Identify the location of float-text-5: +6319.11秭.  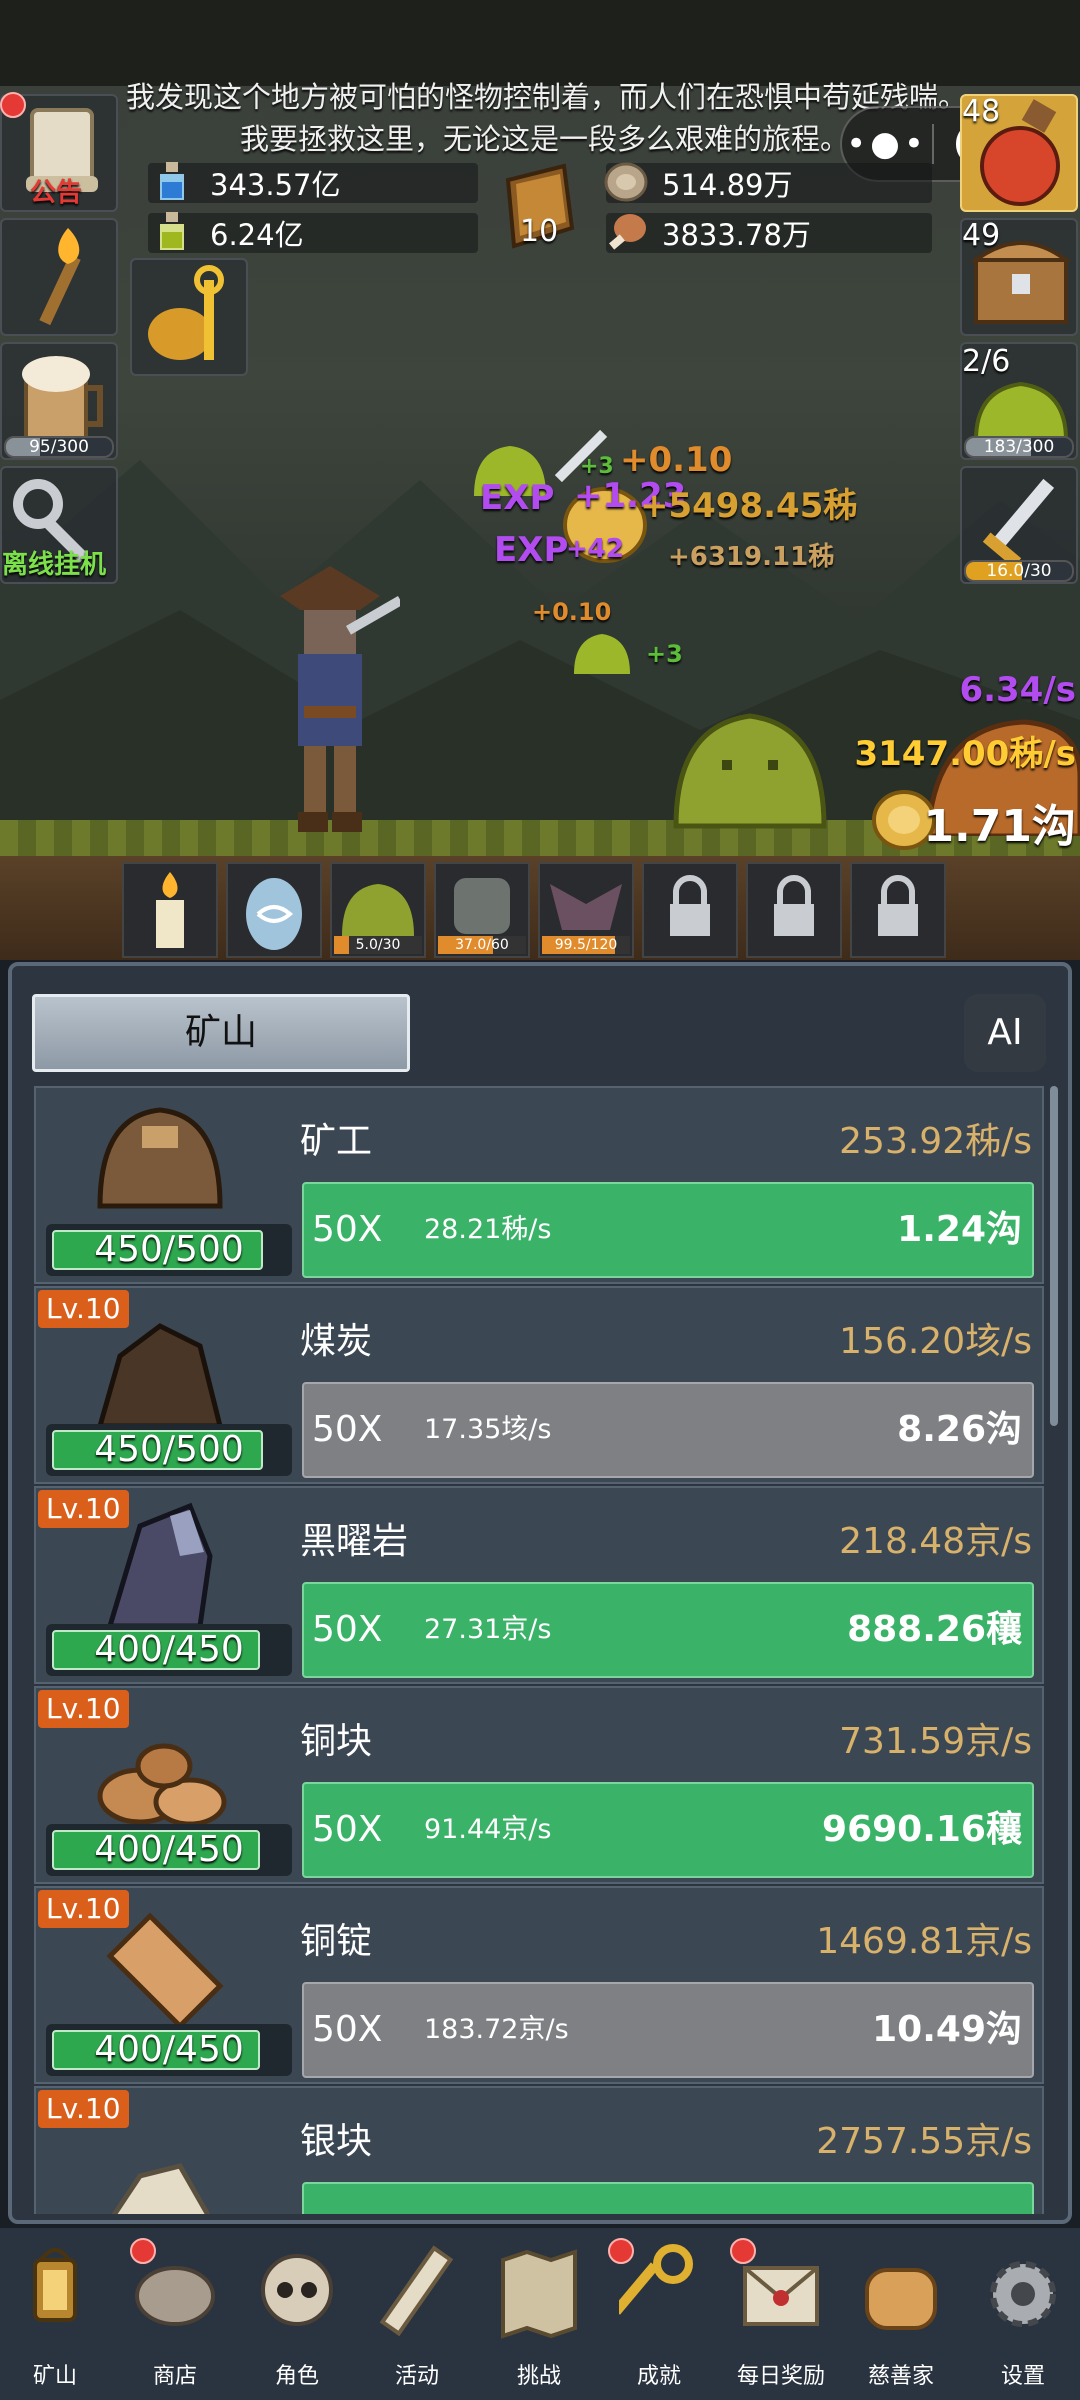
(751, 557).